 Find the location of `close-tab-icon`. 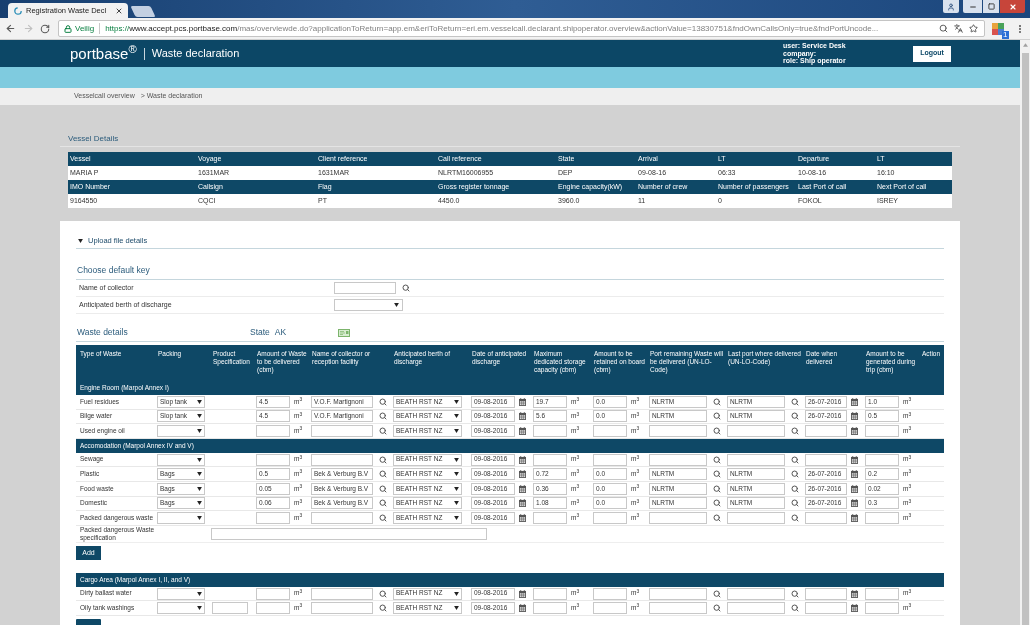

close-tab-icon is located at coordinates (119, 10).